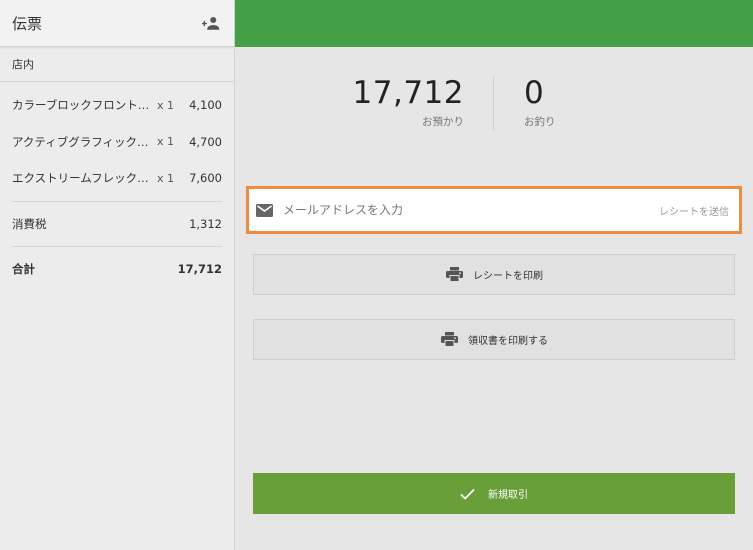 This screenshot has width=753, height=550. What do you see at coordinates (508, 341) in the screenshot?
I see `print-invoice-label: 領収書を印刷する` at bounding box center [508, 341].